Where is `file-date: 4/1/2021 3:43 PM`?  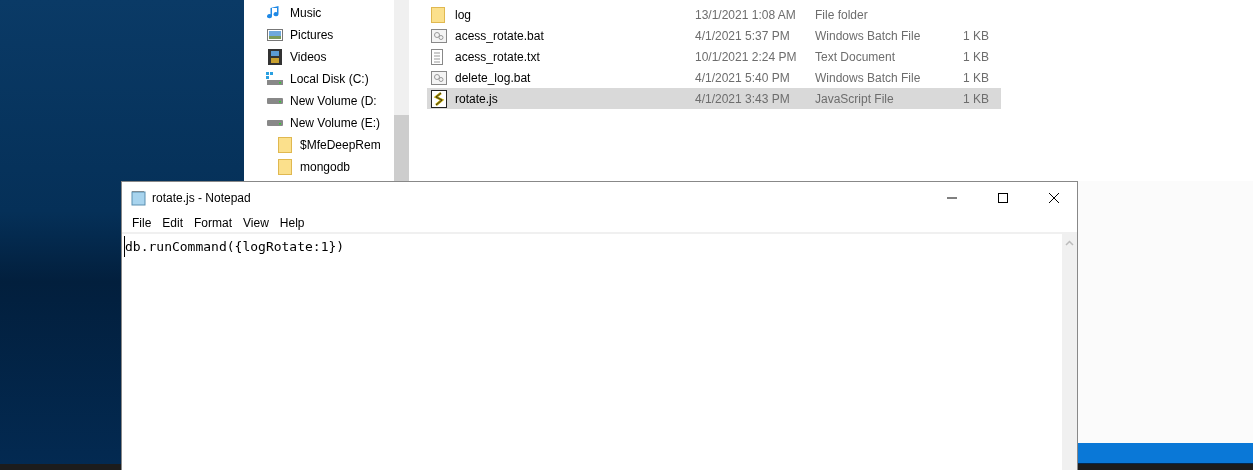
file-date: 4/1/2021 3:43 PM is located at coordinates (743, 98).